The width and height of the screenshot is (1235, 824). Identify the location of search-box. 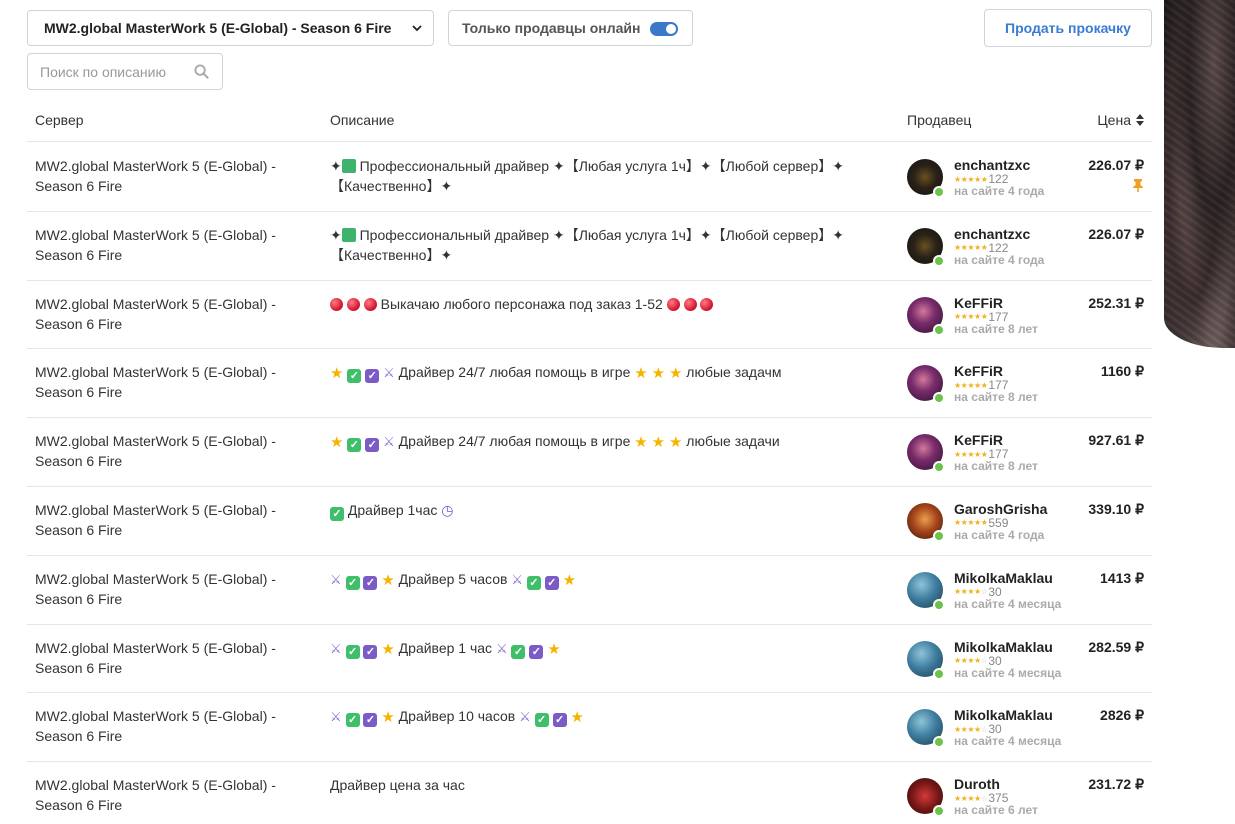
(125, 71).